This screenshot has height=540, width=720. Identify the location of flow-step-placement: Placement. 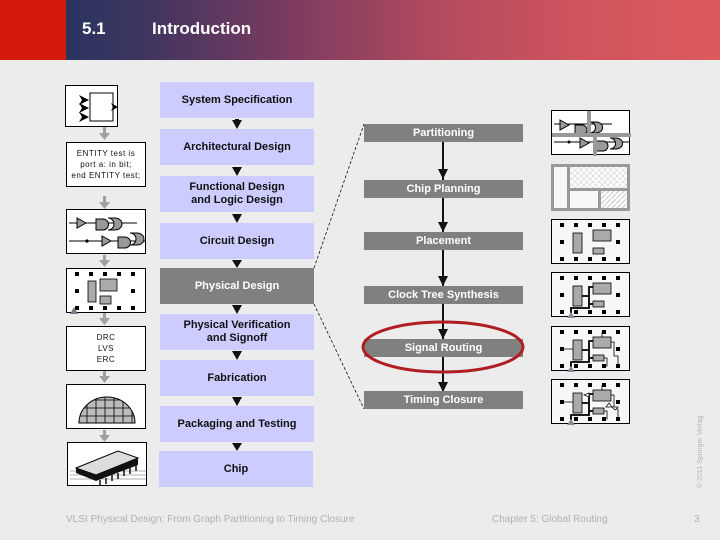
(443, 241).